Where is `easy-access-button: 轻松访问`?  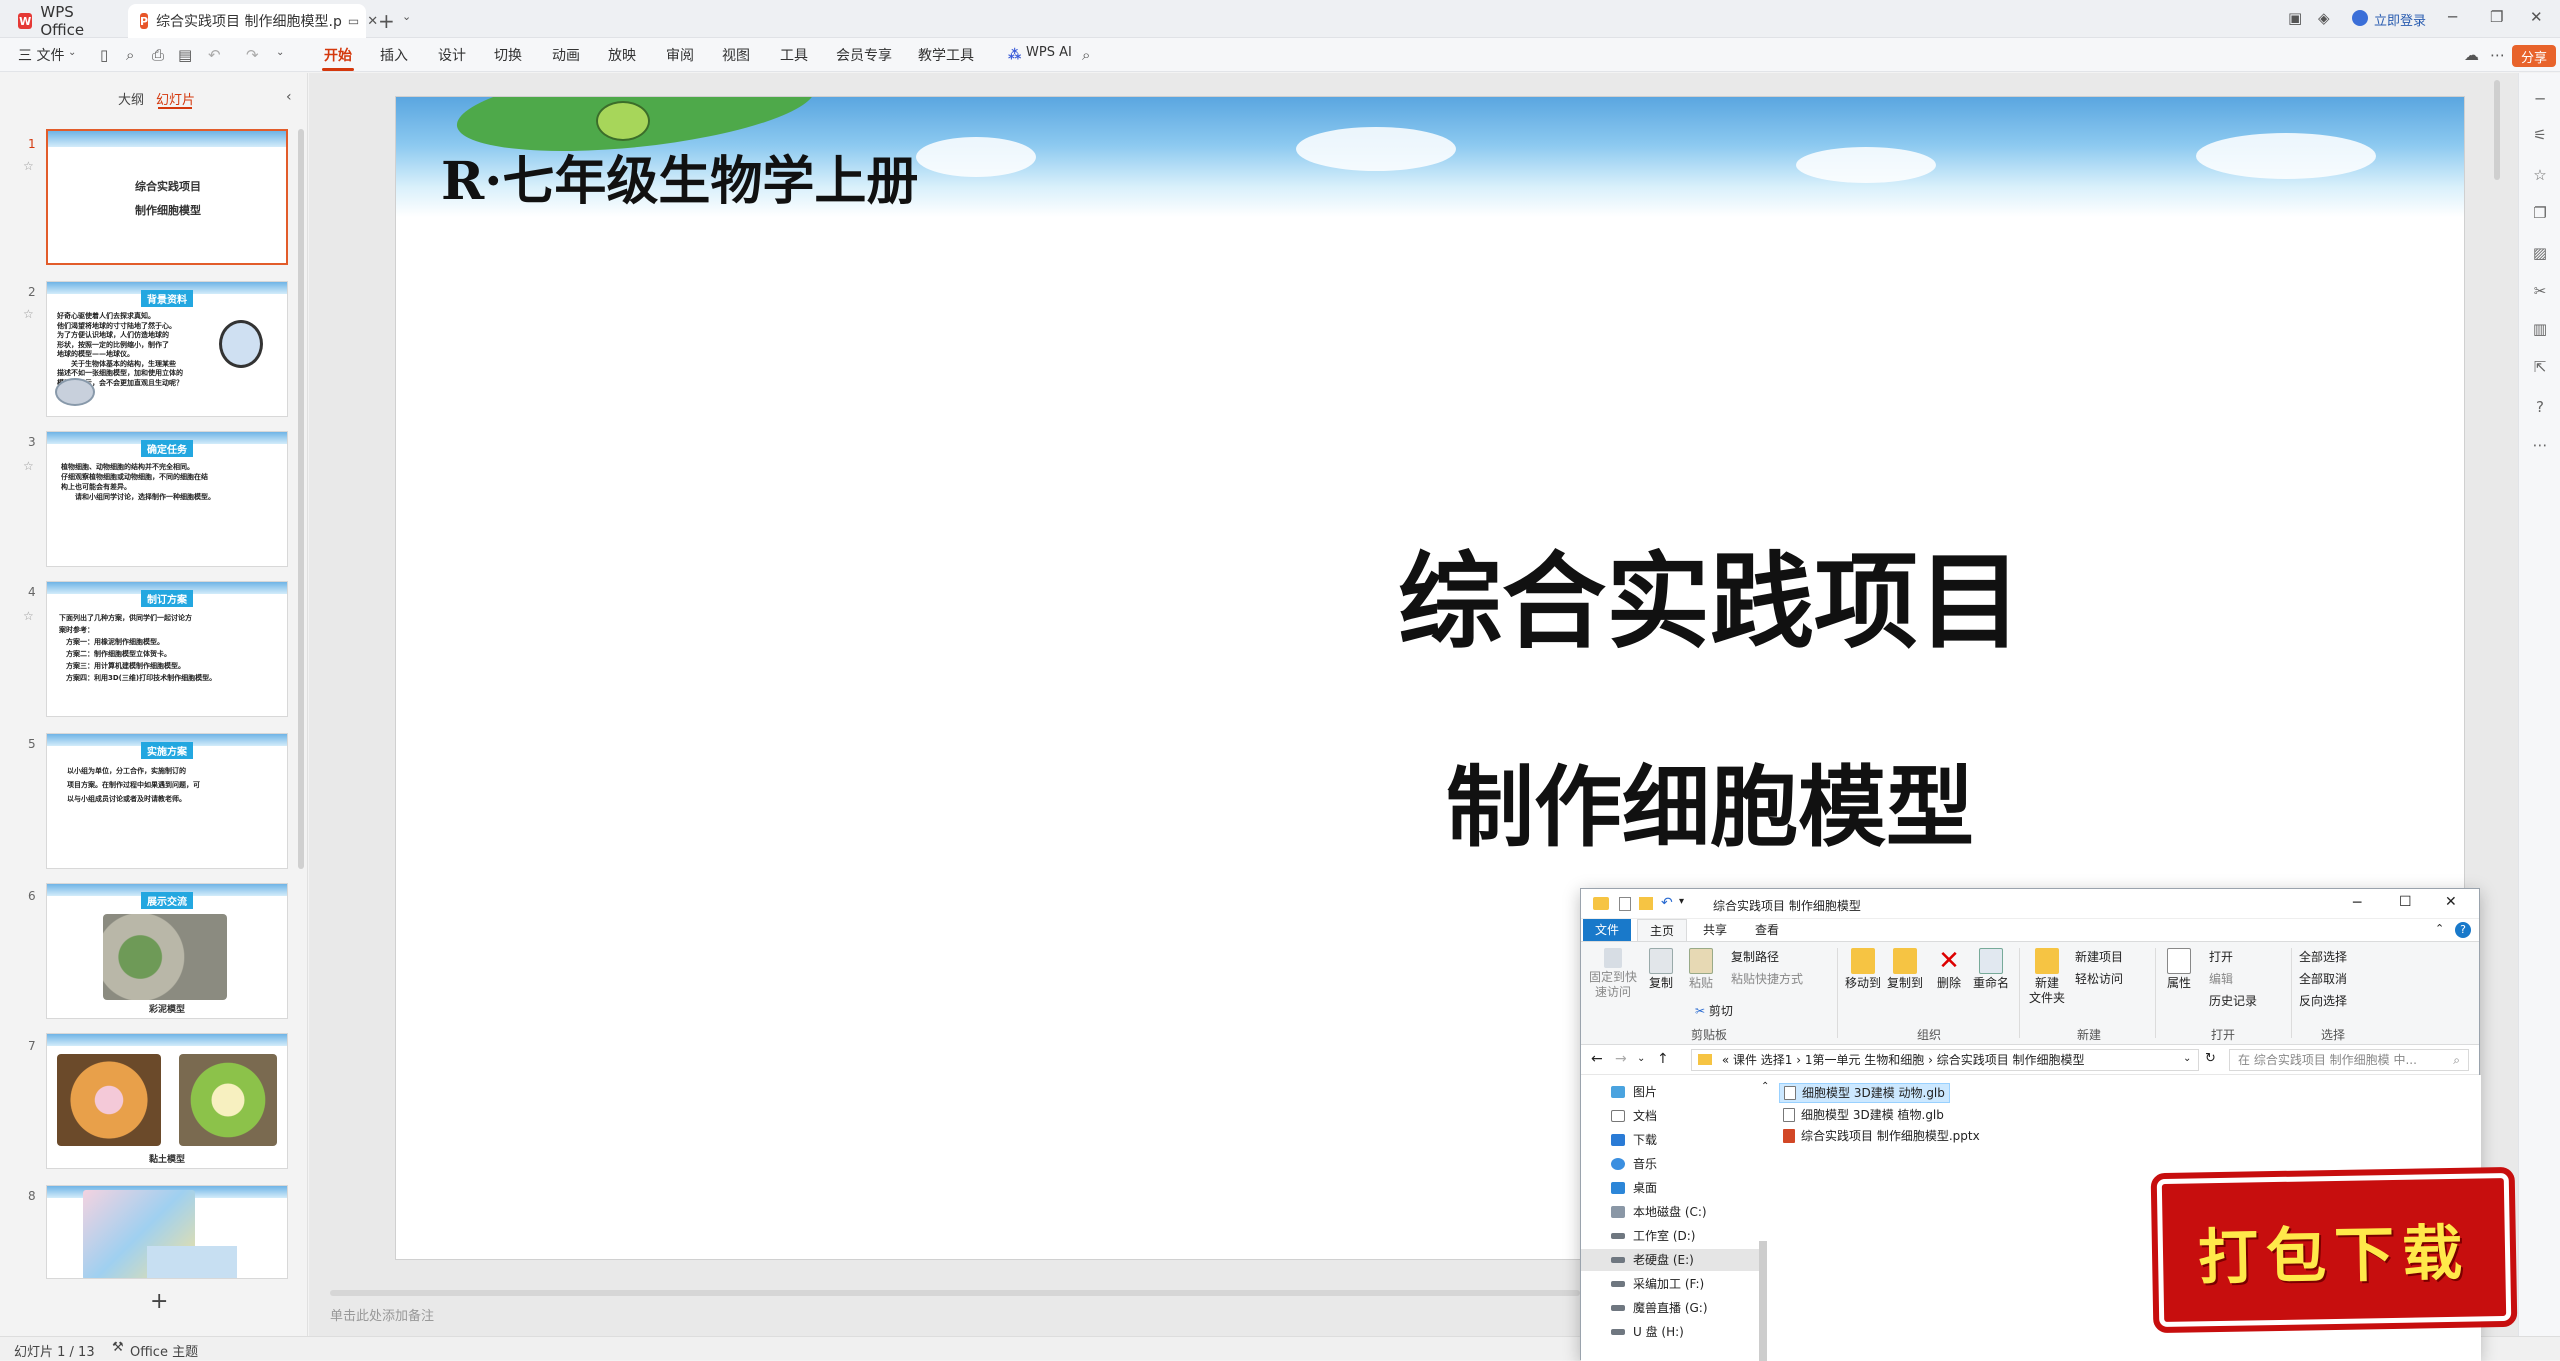 easy-access-button: 轻松访问 is located at coordinates (2099, 979).